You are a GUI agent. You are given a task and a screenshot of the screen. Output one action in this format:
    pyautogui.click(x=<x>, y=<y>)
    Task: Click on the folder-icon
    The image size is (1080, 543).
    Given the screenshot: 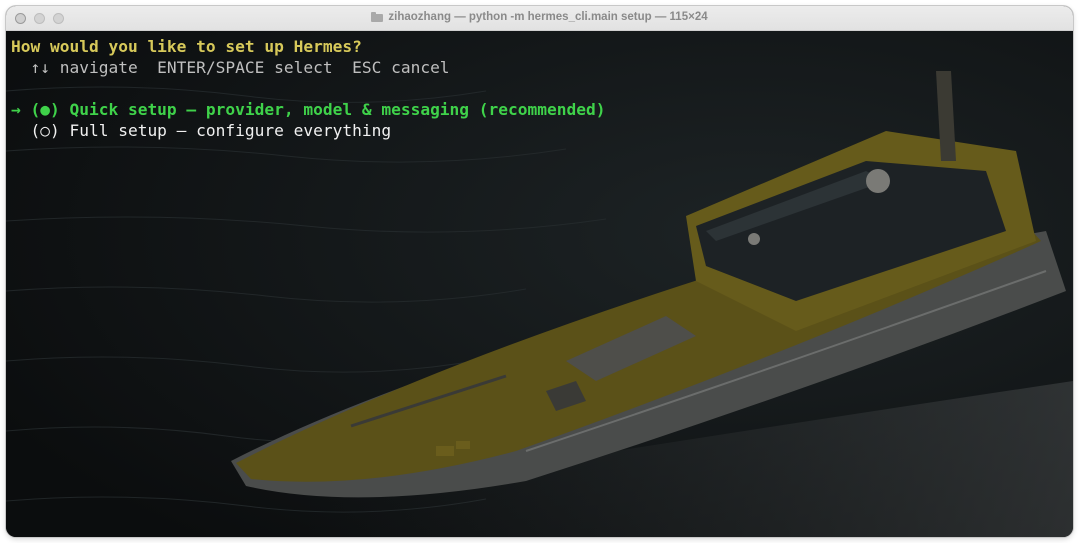 What is the action you would take?
    pyautogui.click(x=377, y=17)
    